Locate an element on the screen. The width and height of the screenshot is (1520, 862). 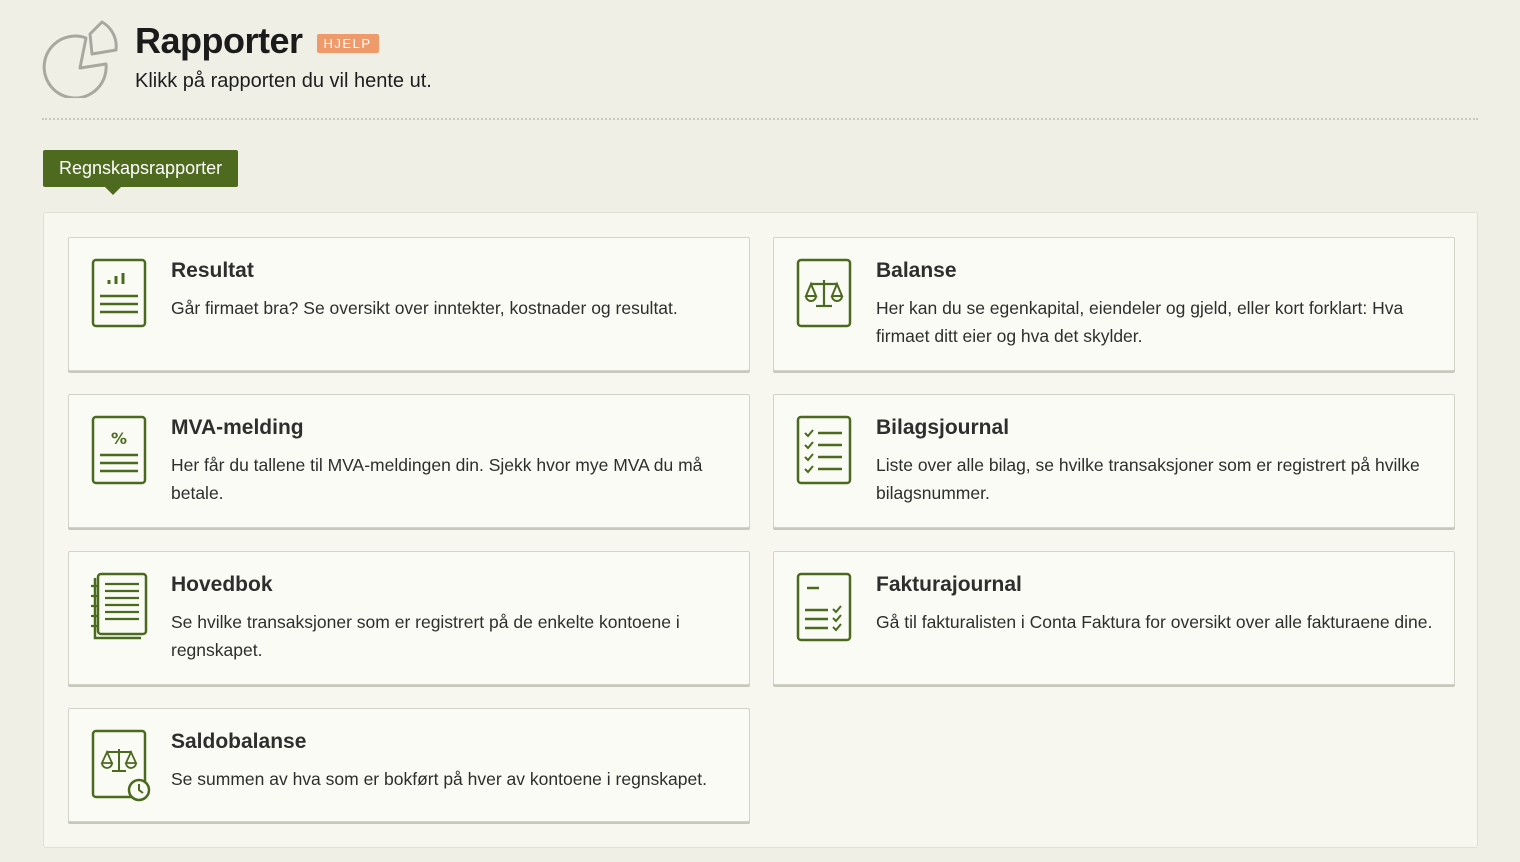
report-title: Balanse is located at coordinates (916, 270).